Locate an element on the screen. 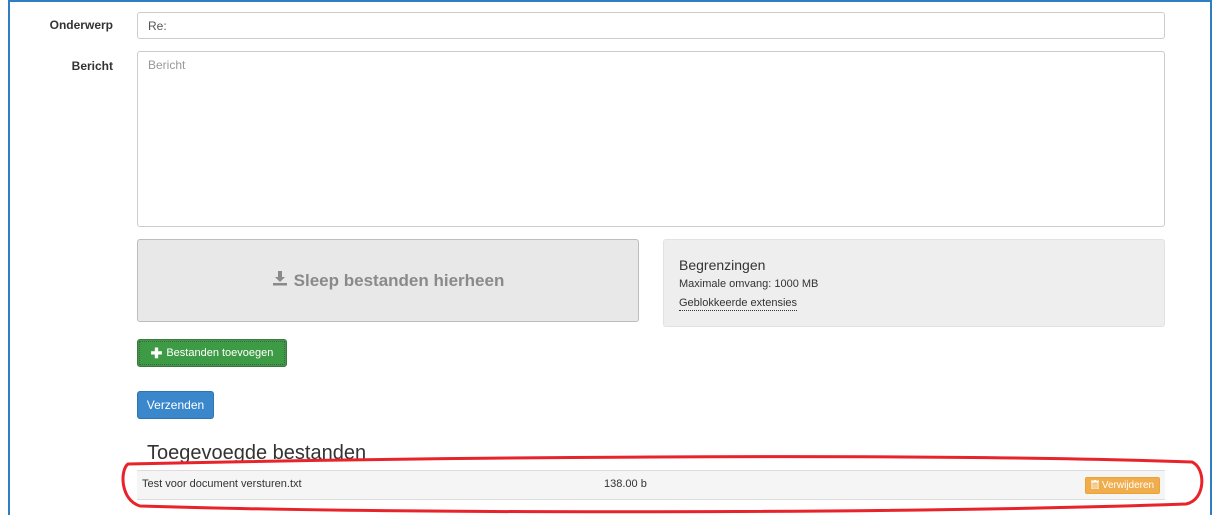 This screenshot has height=515, width=1220. delete-label: Verwijderen is located at coordinates (1128, 485).